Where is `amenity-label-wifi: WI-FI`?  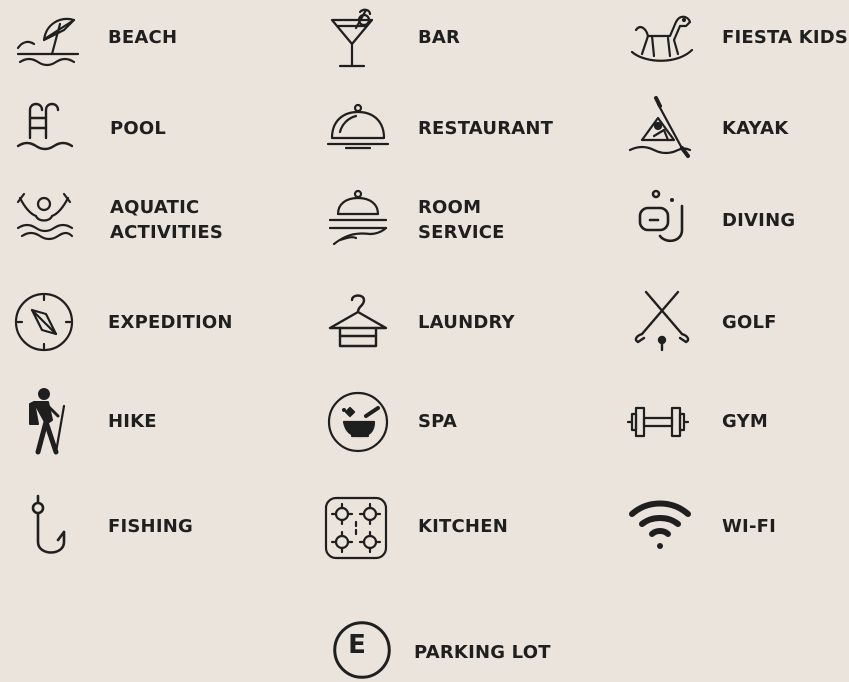 amenity-label-wifi: WI-FI is located at coordinates (749, 526).